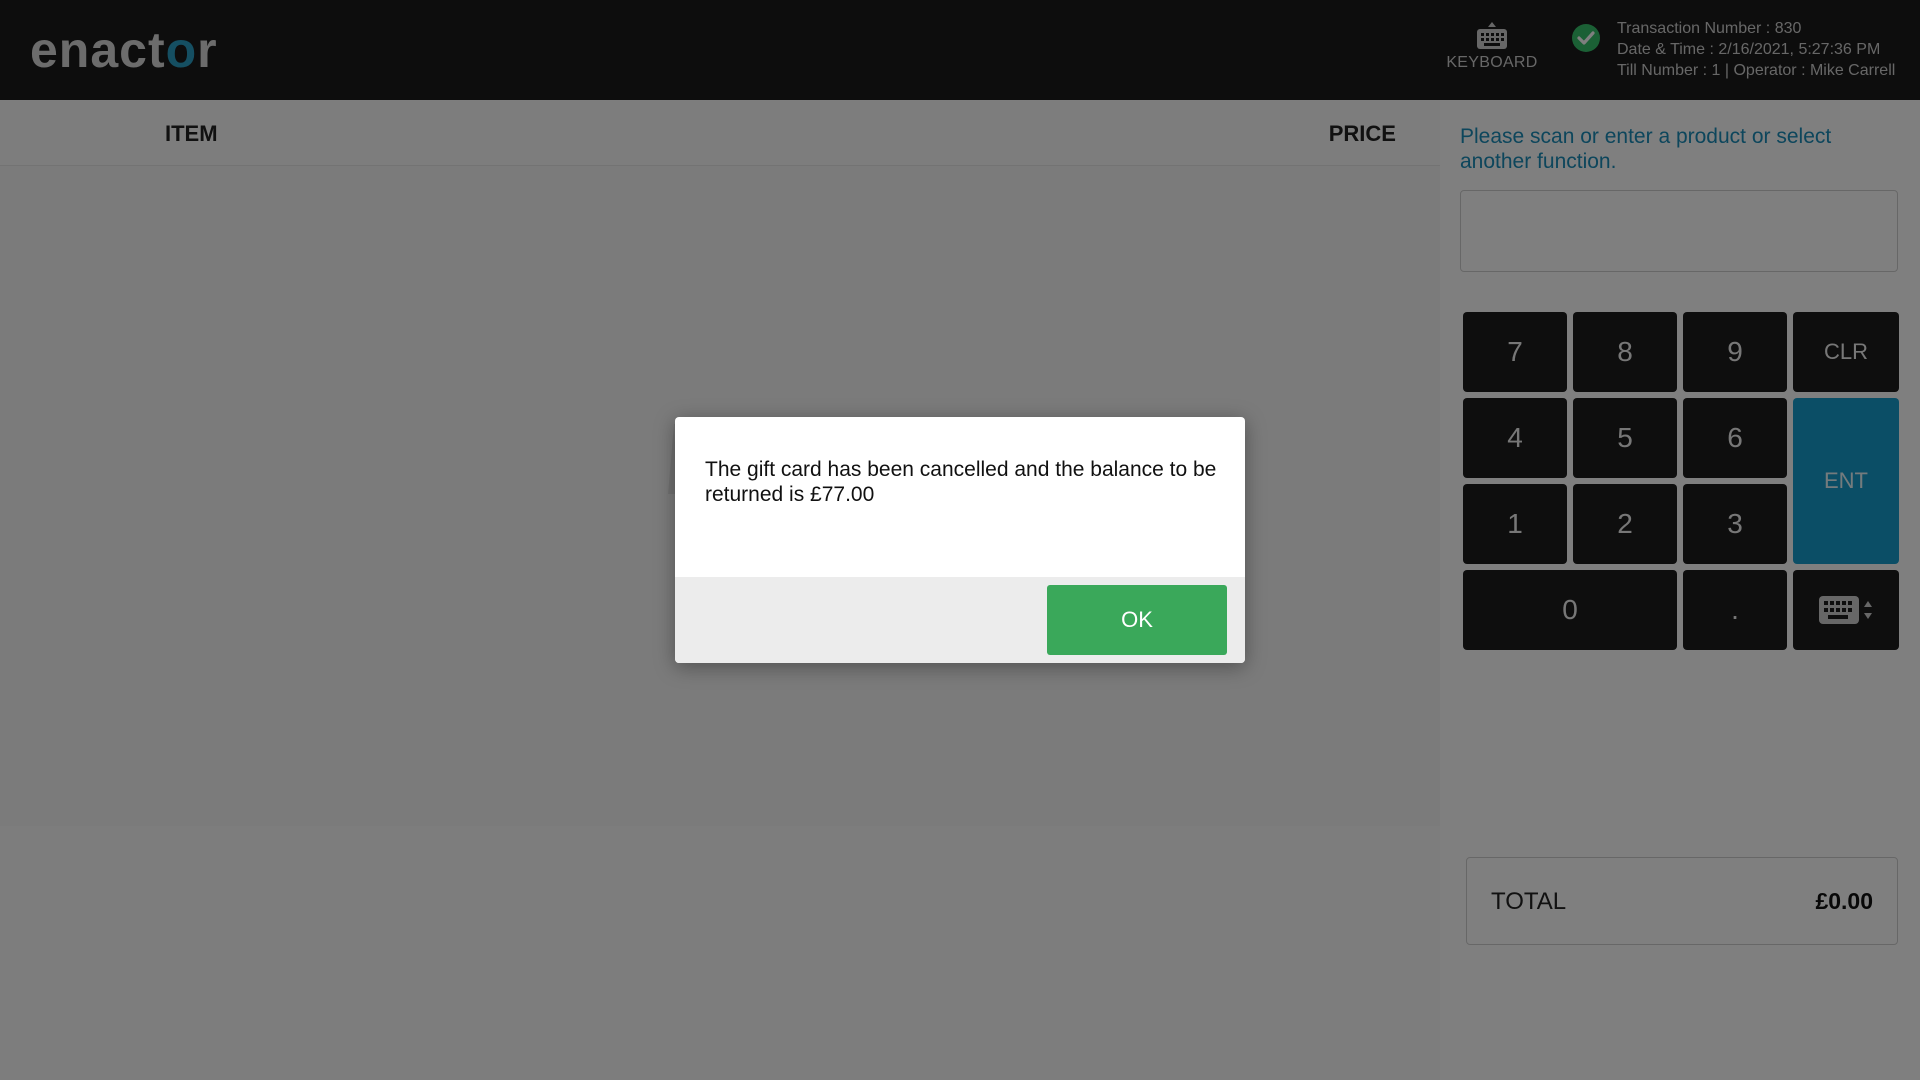 The image size is (1920, 1080). I want to click on ok-button: OK, so click(1137, 620).